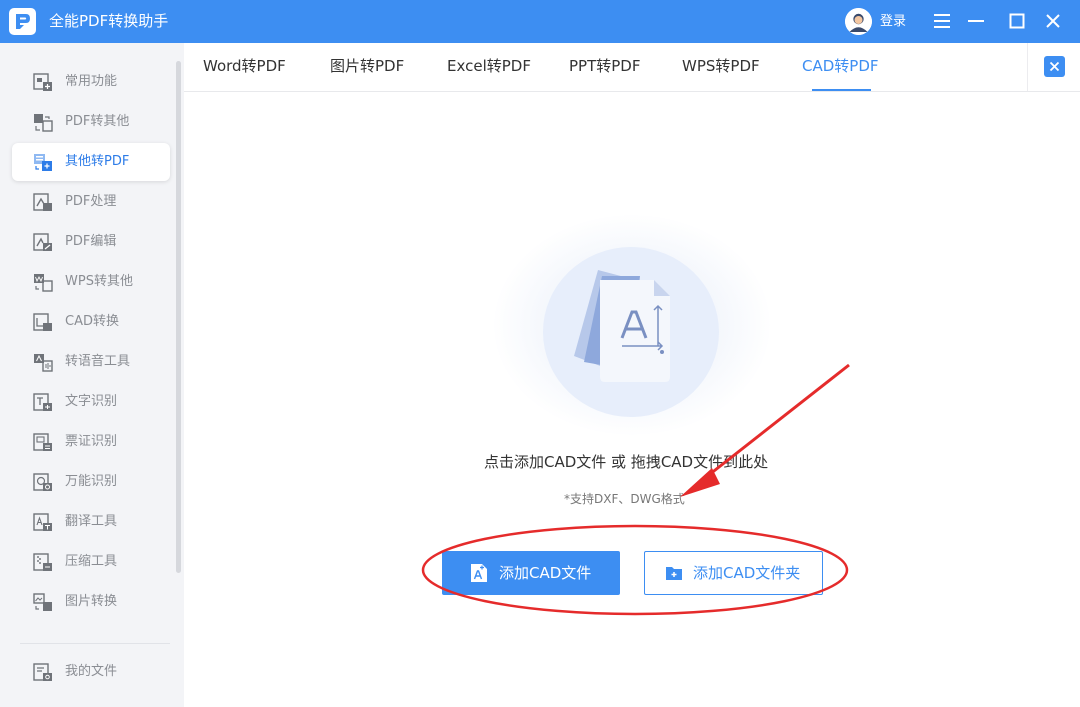 This screenshot has width=1080, height=707. I want to click on sidebar-item-label: 其他转PDF, so click(97, 161).